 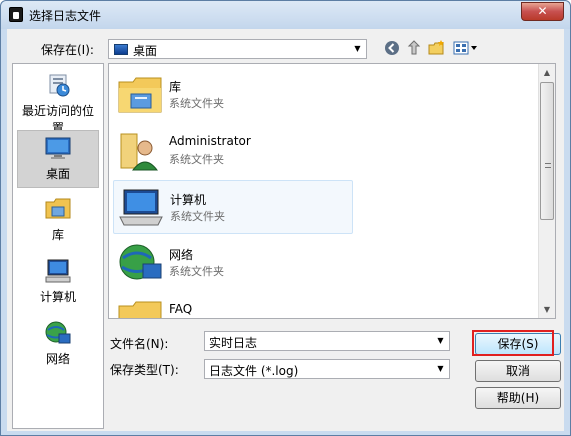 What do you see at coordinates (233, 95) in the screenshot?
I see `list-item-libraries: 库 系统文件夹` at bounding box center [233, 95].